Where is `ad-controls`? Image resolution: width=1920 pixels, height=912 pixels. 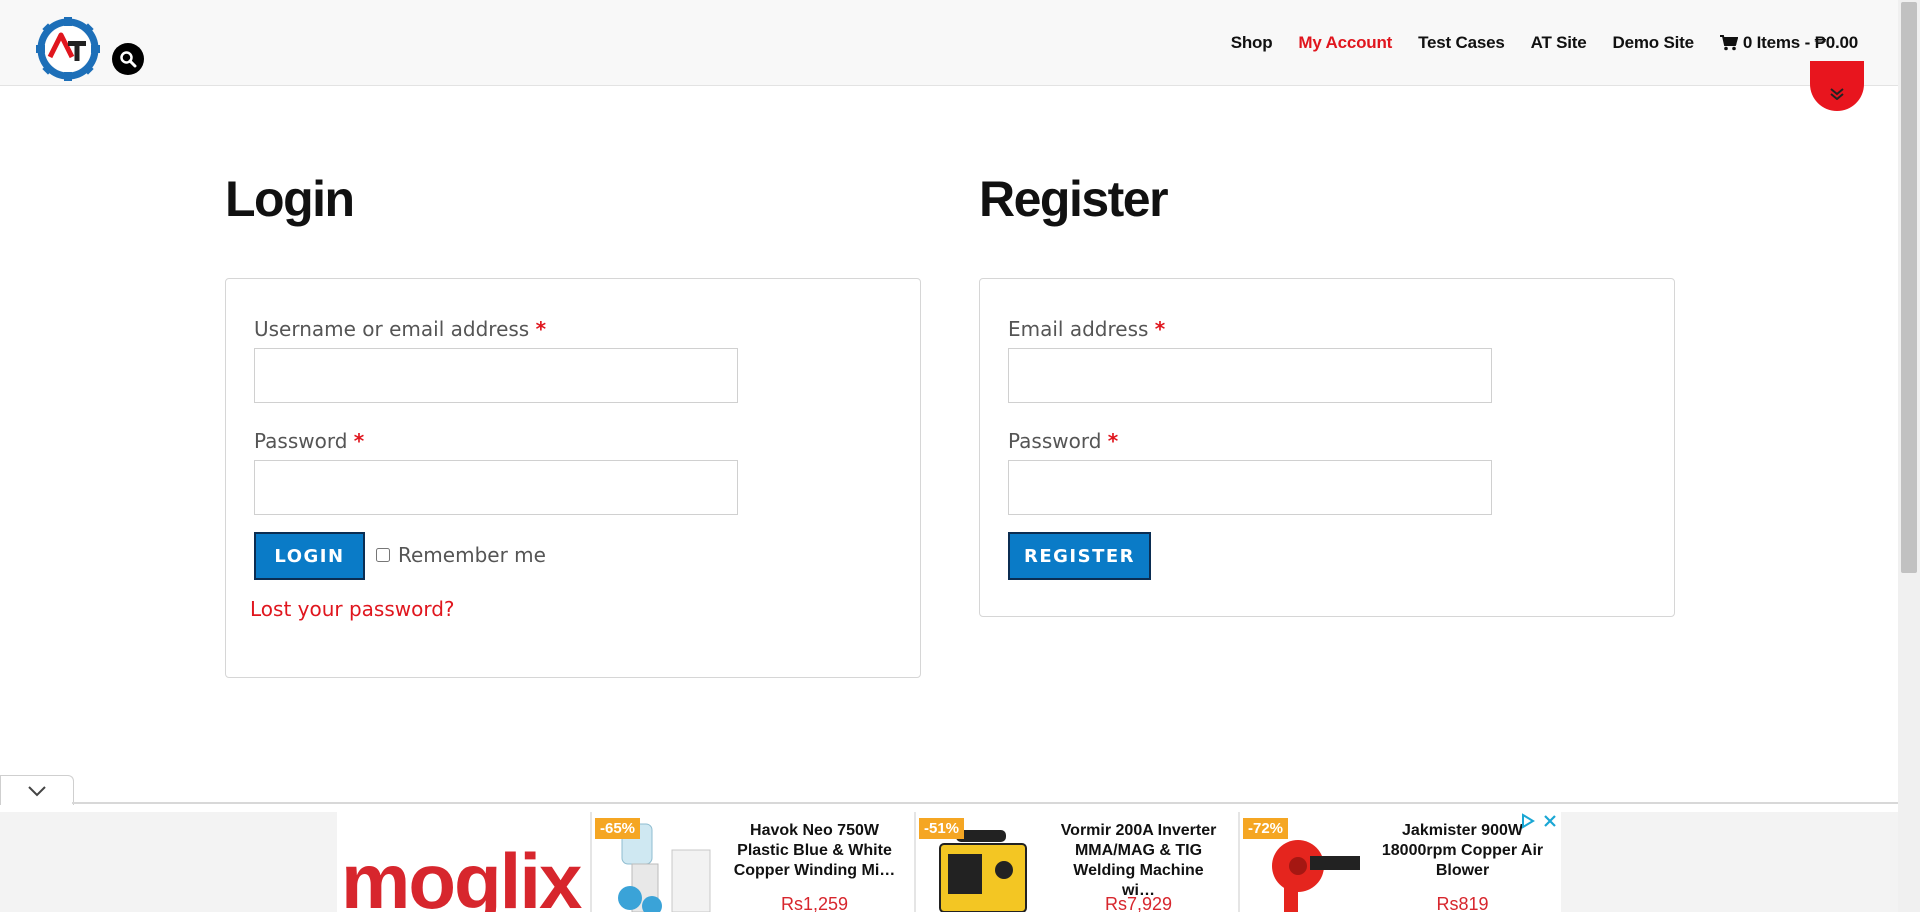 ad-controls is located at coordinates (1539, 821).